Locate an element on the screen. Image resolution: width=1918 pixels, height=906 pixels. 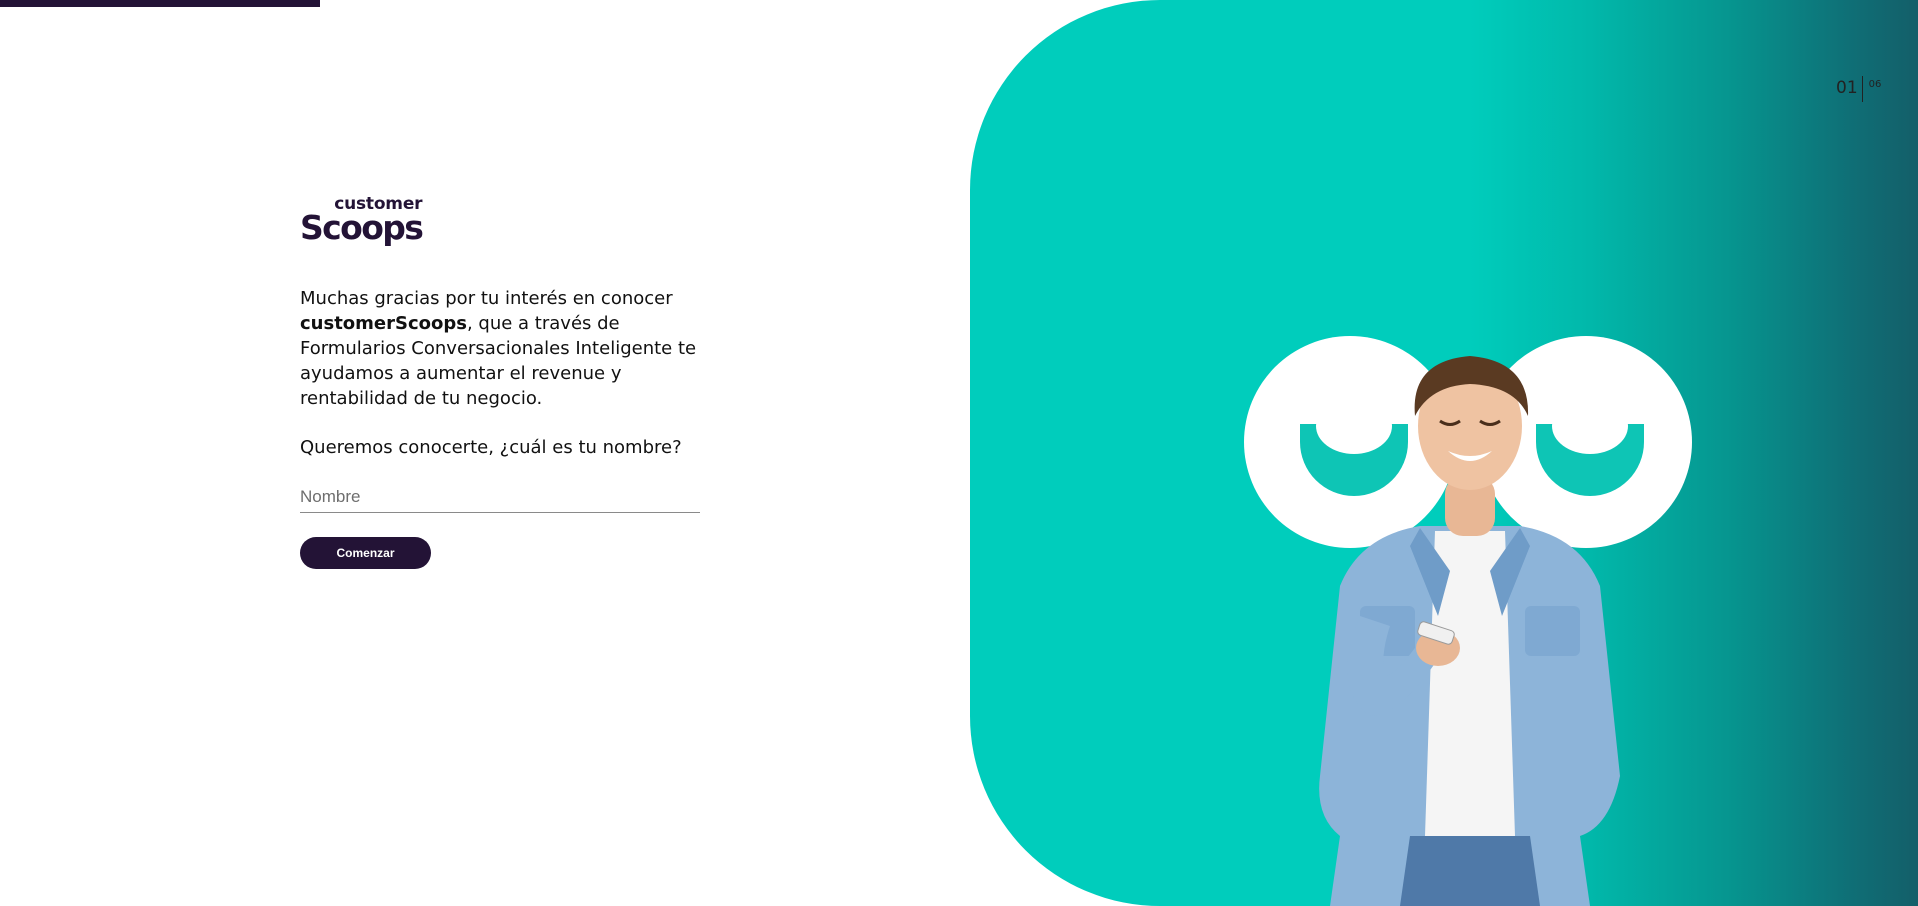
intro-text-before: Muchas gracias por tu interés en conocer is located at coordinates (486, 298).